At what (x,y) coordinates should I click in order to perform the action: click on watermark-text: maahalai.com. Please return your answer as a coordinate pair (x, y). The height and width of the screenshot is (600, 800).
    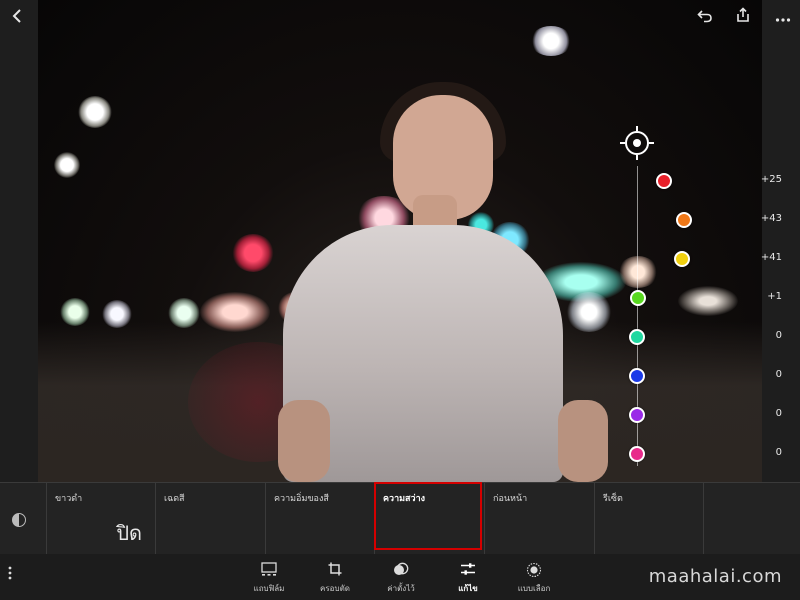
    Looking at the image, I should click on (715, 576).